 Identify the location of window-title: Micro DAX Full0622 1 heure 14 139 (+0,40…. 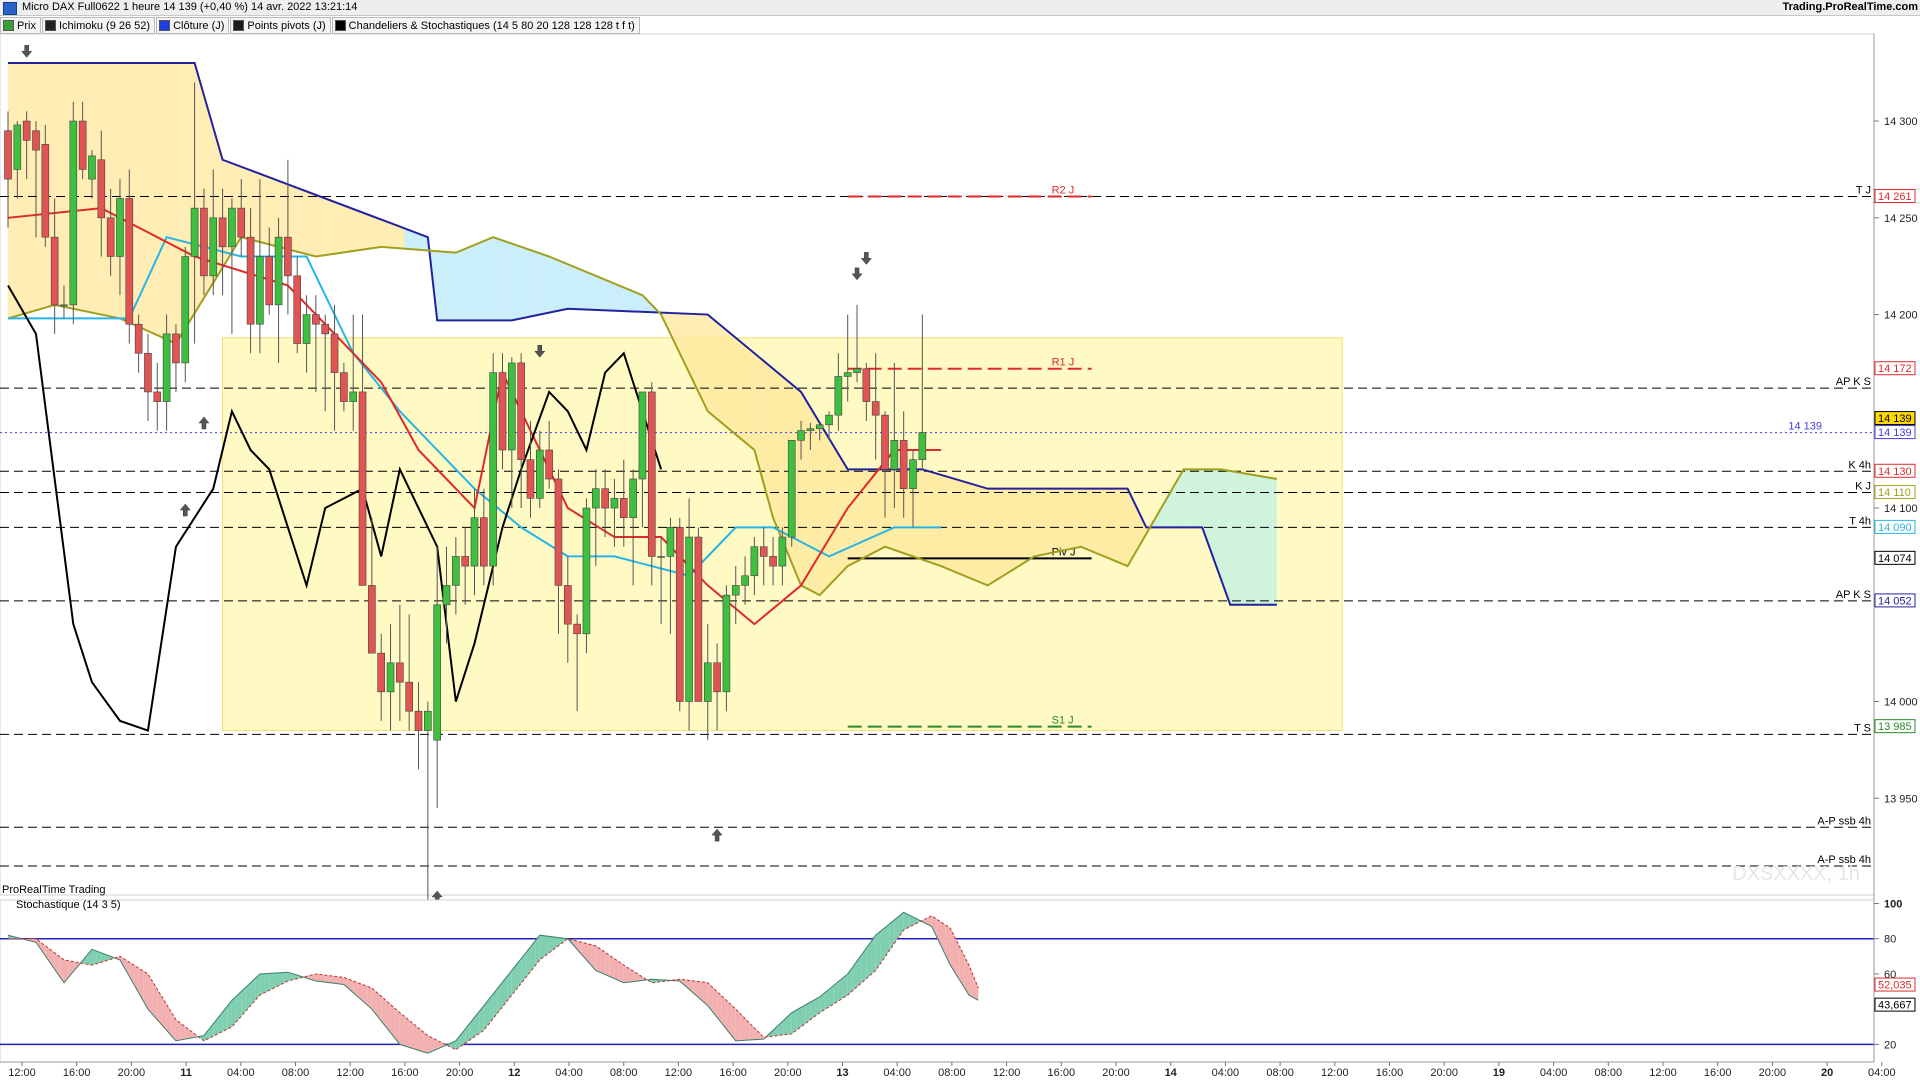
(190, 7).